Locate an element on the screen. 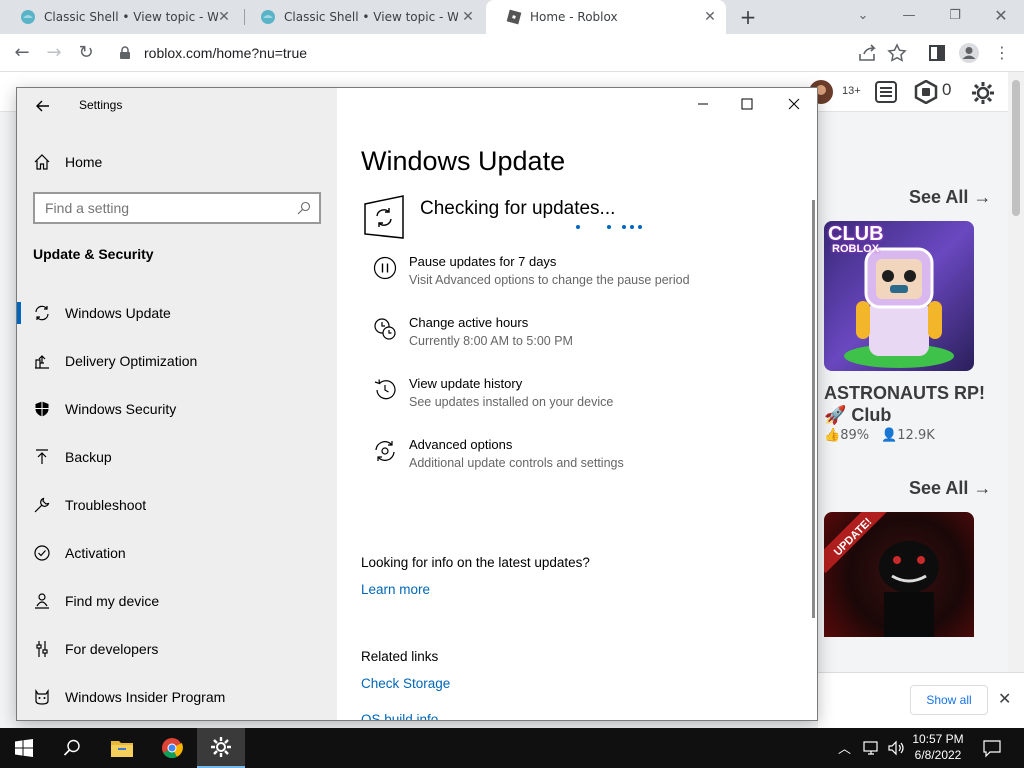 This screenshot has height=768, width=1024. browser-tab-classic-shell-1: Classic Shell • View topic - Windo ✕ is located at coordinates (120, 17).